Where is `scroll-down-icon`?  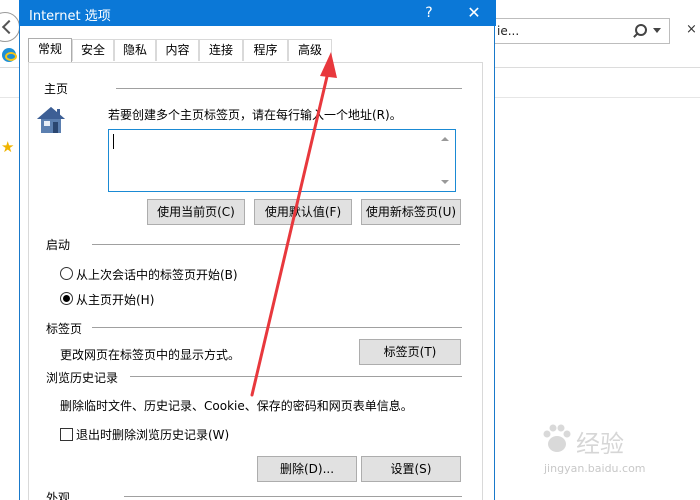 scroll-down-icon is located at coordinates (445, 182).